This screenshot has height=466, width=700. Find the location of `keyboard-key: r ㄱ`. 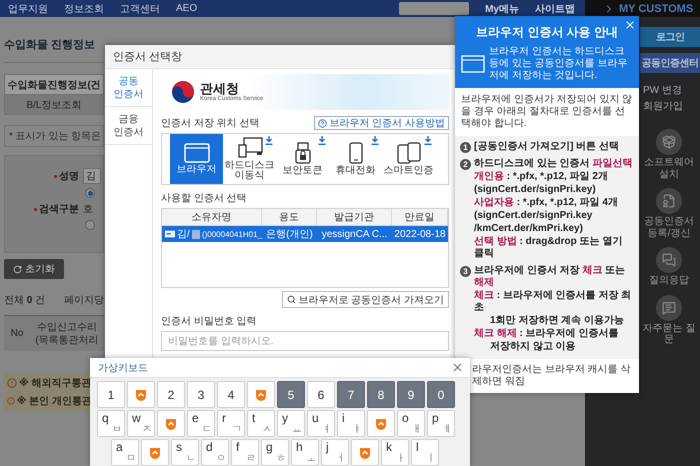

keyboard-key: r ㄱ is located at coordinates (231, 423).